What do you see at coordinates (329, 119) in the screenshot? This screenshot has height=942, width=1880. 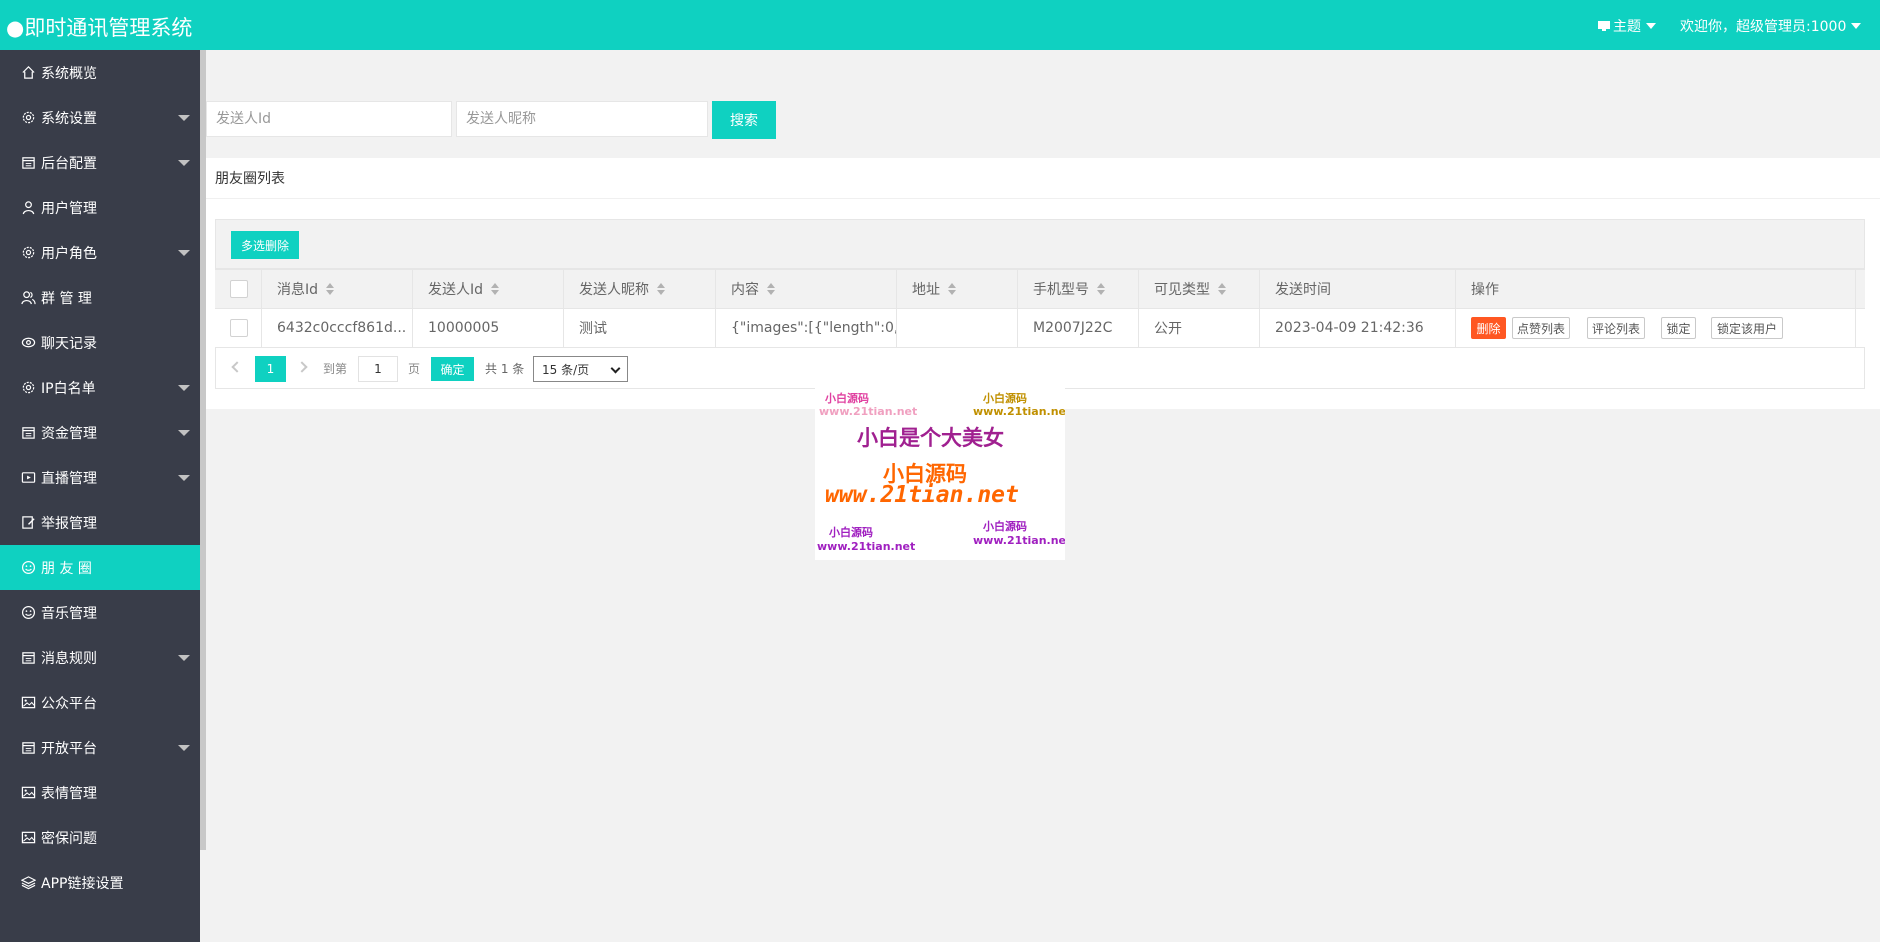 I see `sender-id-input` at bounding box center [329, 119].